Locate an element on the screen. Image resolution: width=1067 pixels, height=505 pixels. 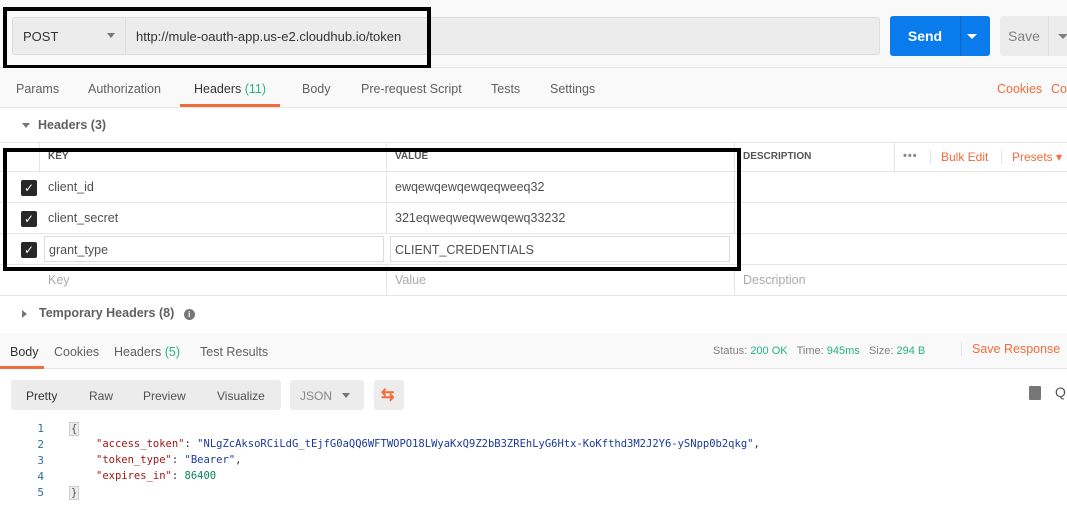
tab-settings: Settings is located at coordinates (572, 89).